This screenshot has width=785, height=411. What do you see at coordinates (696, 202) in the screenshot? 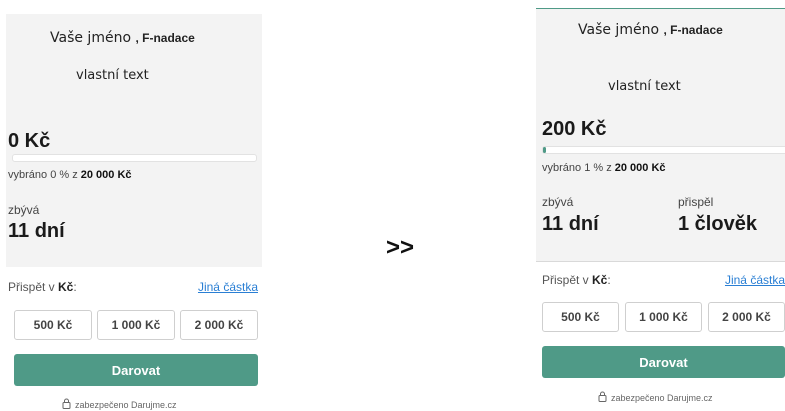
I see `donors-label: přispěl` at bounding box center [696, 202].